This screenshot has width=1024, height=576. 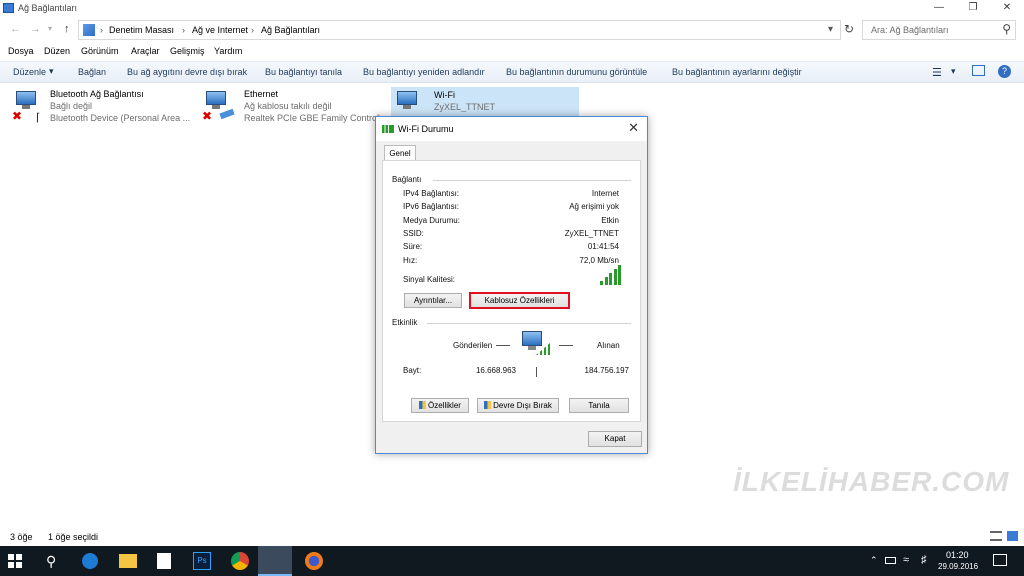 What do you see at coordinates (615, 439) in the screenshot?
I see `close-dialog-button: Kapat` at bounding box center [615, 439].